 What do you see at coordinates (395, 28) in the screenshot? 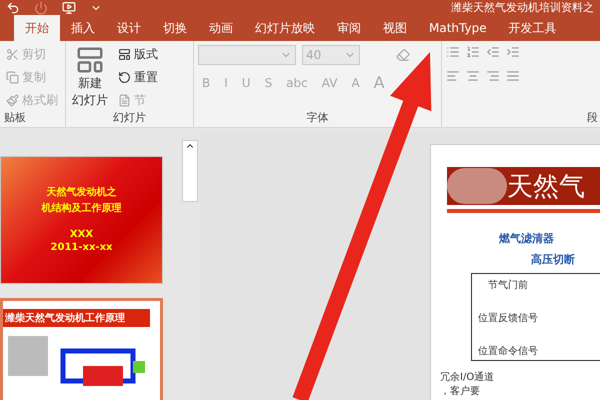
I see `ribbon-tab: 视图` at bounding box center [395, 28].